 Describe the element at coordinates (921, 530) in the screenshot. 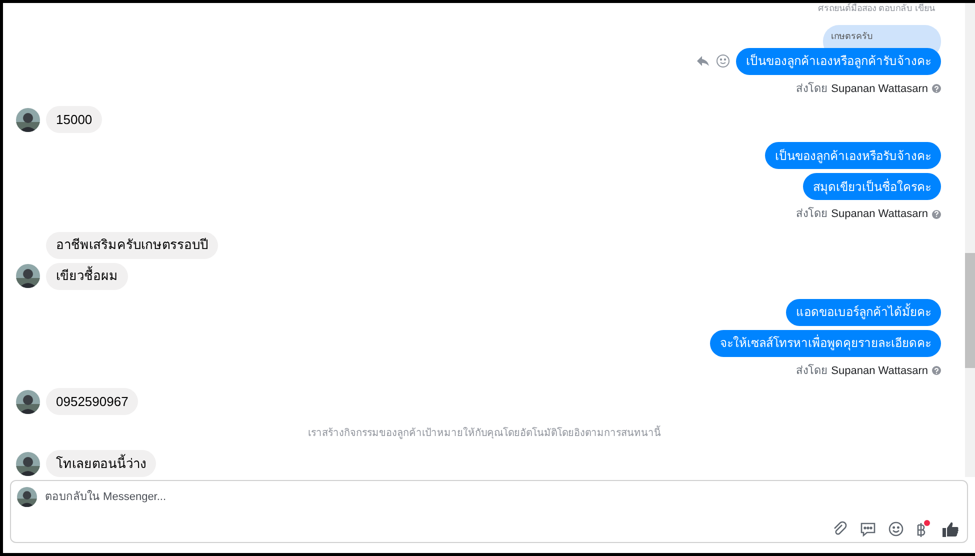

I see `baht-icon` at that location.